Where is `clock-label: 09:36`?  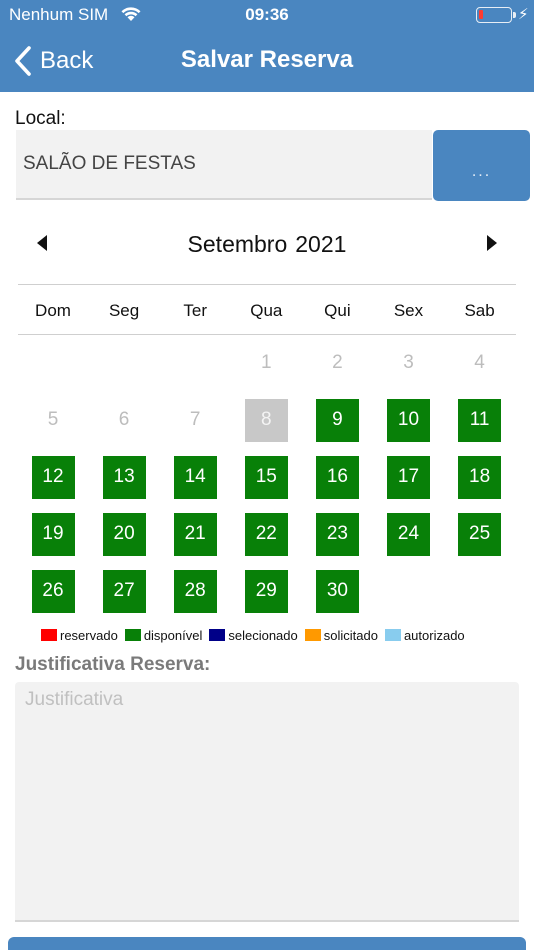 clock-label: 09:36 is located at coordinates (267, 14).